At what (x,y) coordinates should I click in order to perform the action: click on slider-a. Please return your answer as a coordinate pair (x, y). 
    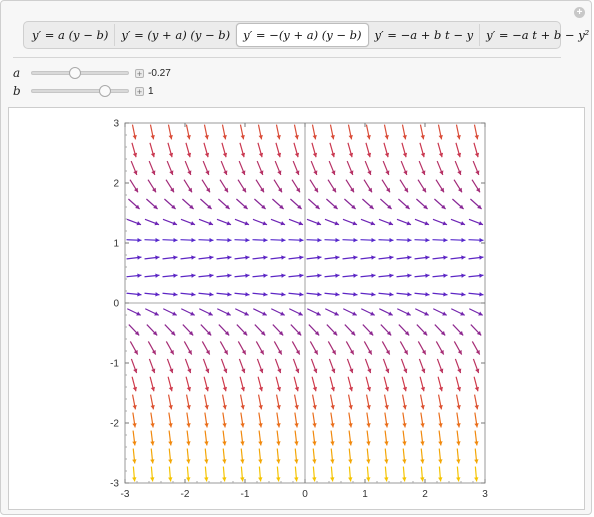
    Looking at the image, I should click on (80, 73).